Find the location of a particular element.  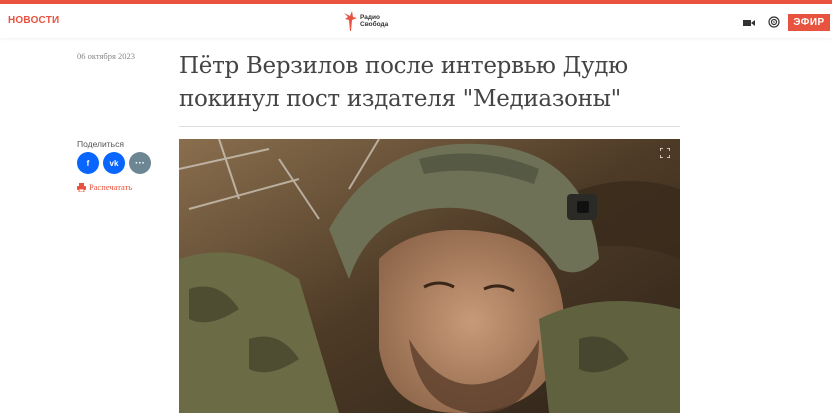

radio-icon is located at coordinates (774, 22).